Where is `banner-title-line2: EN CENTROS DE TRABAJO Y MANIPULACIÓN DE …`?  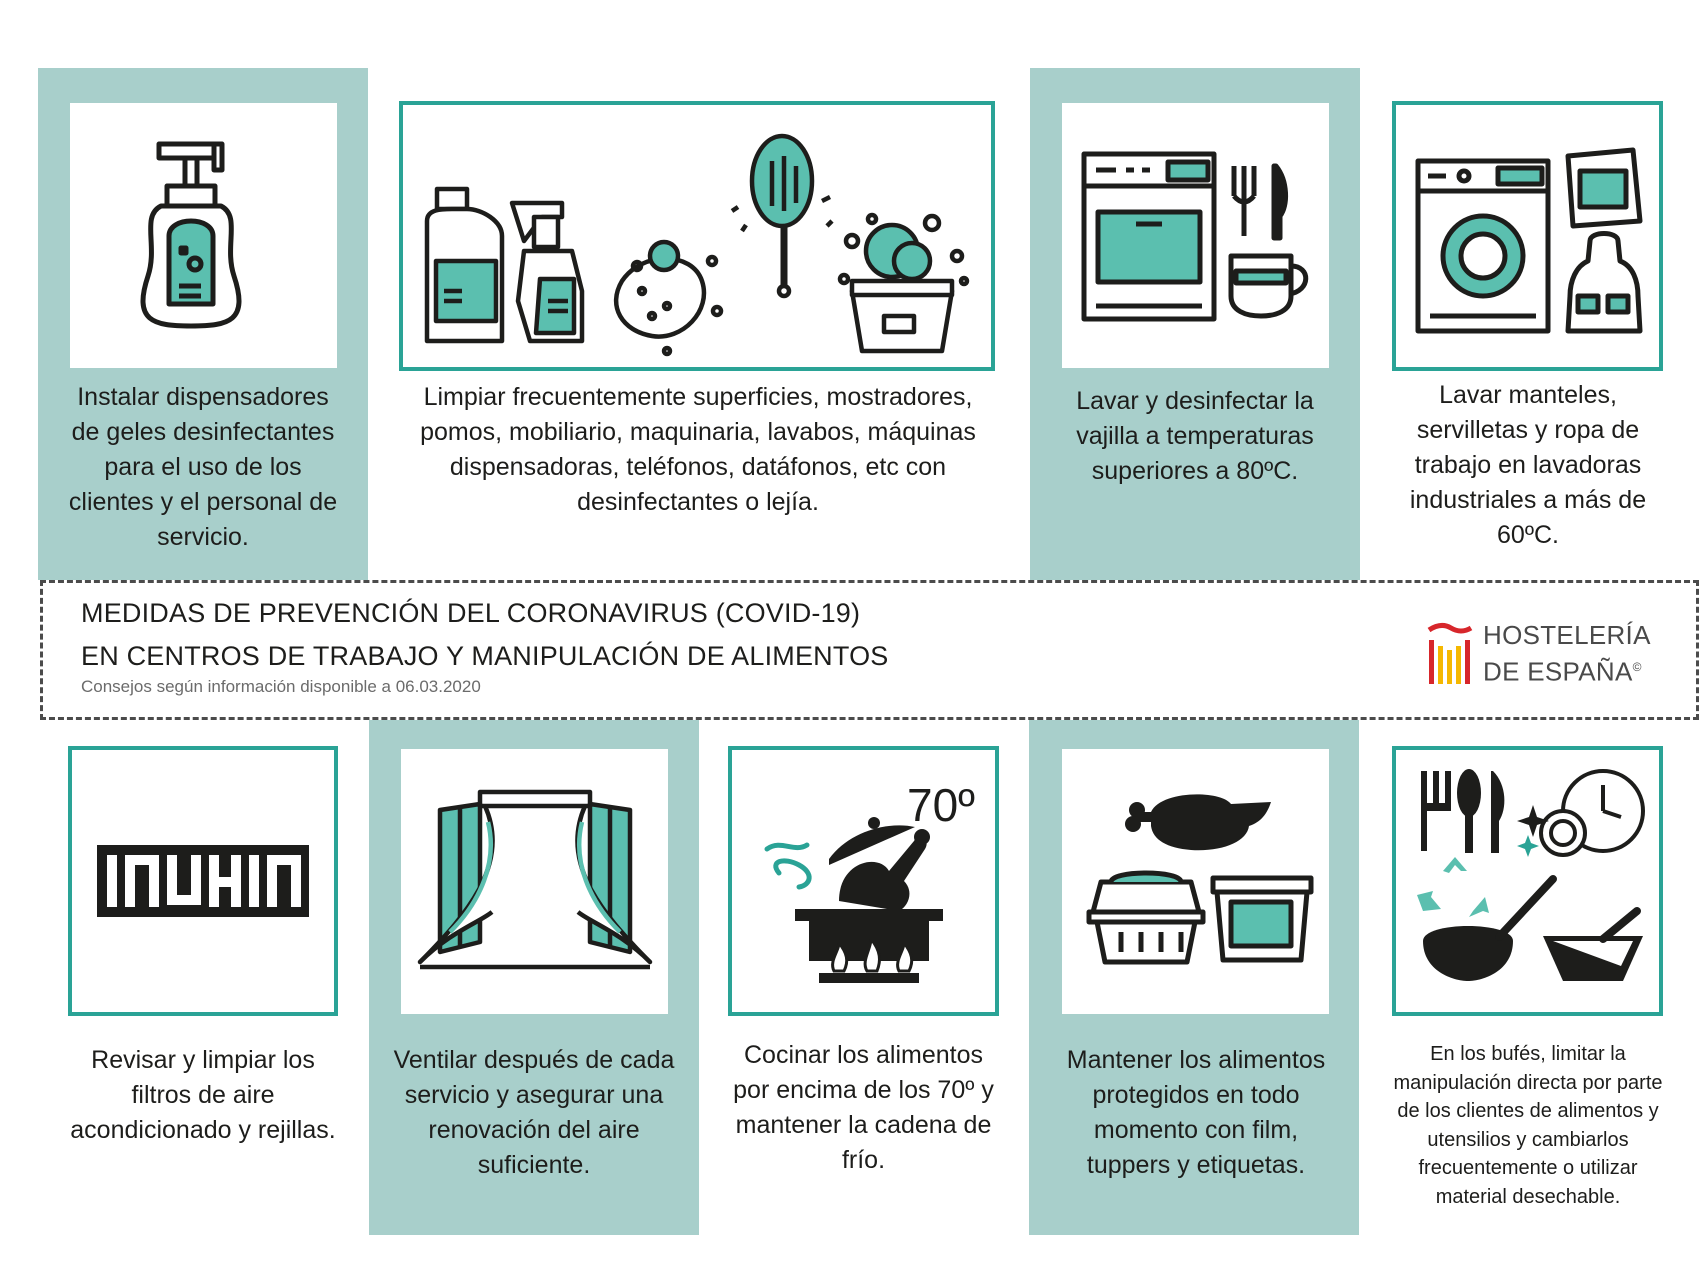 banner-title-line2: EN CENTROS DE TRABAJO Y MANIPULACIÓN DE … is located at coordinates (485, 656).